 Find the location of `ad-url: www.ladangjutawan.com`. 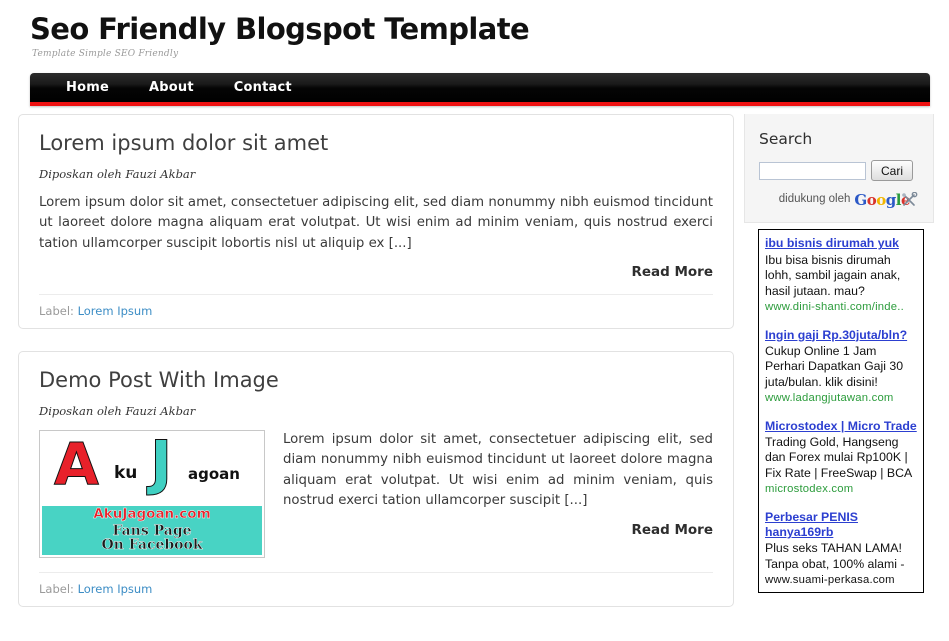

ad-url: www.ladangjutawan.com is located at coordinates (841, 398).